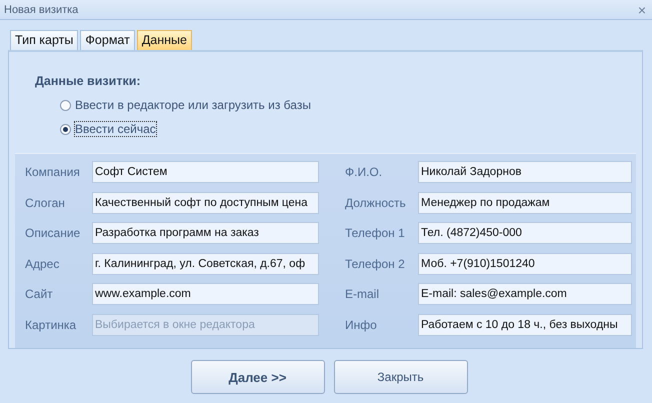  Describe the element at coordinates (525, 172) in the screenshot. I see `input-field: Николай Задорнов` at that location.